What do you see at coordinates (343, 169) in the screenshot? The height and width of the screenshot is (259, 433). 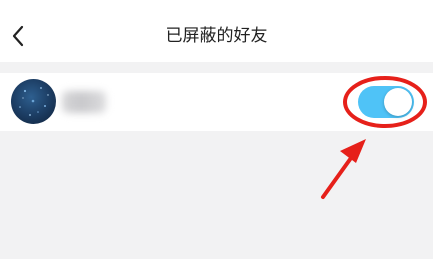 I see `annotation-arrow` at bounding box center [343, 169].